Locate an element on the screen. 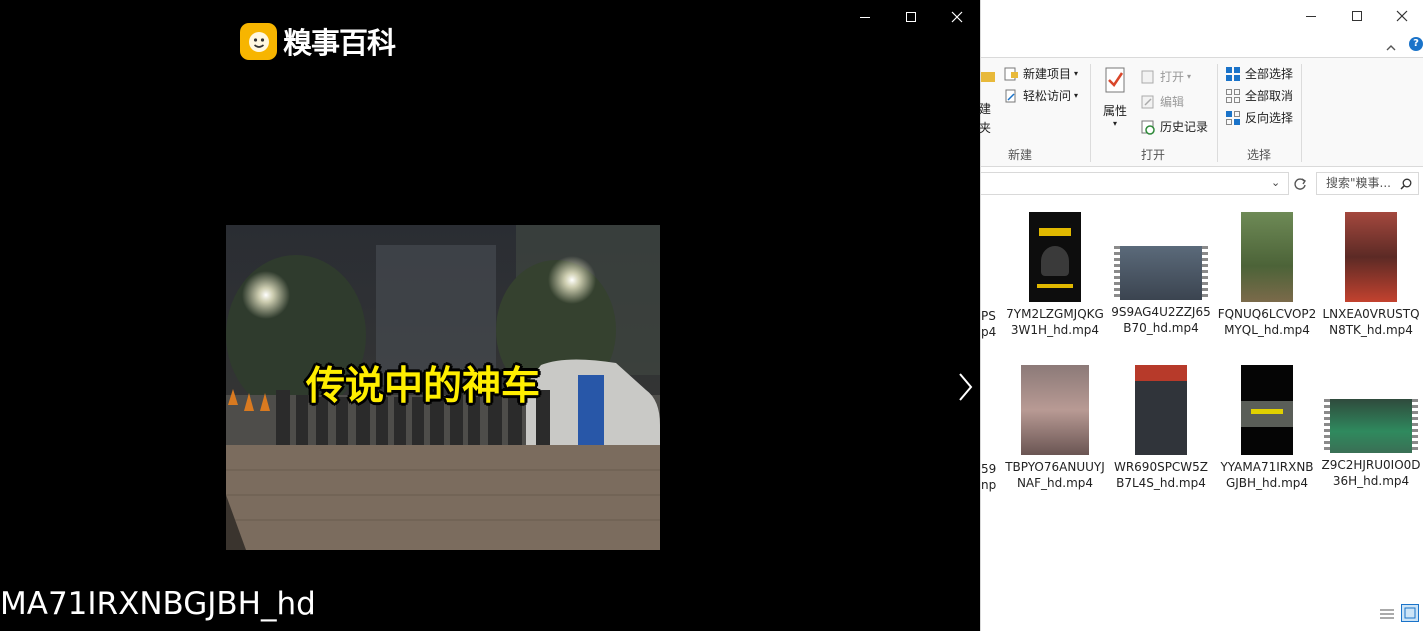  explorer-maximize-button is located at coordinates (1357, 16).